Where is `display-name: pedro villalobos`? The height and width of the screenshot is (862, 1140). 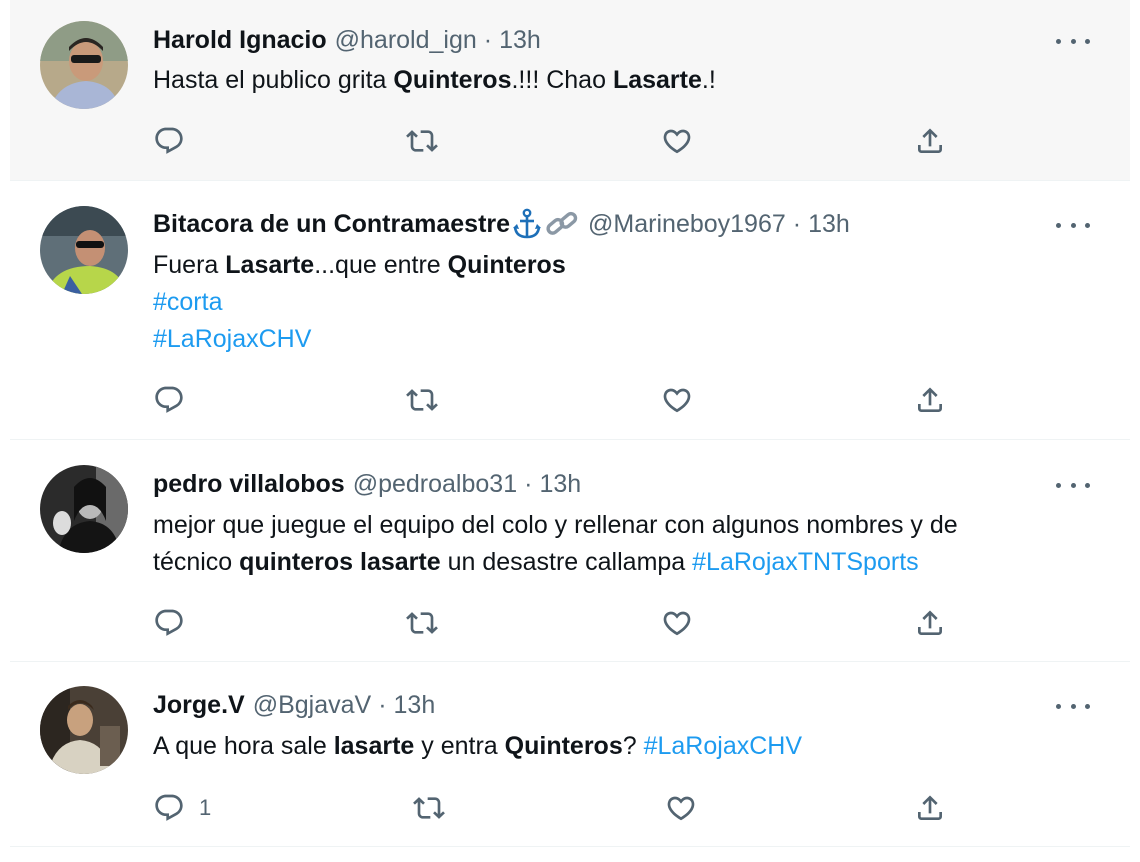 display-name: pedro villalobos is located at coordinates (249, 484).